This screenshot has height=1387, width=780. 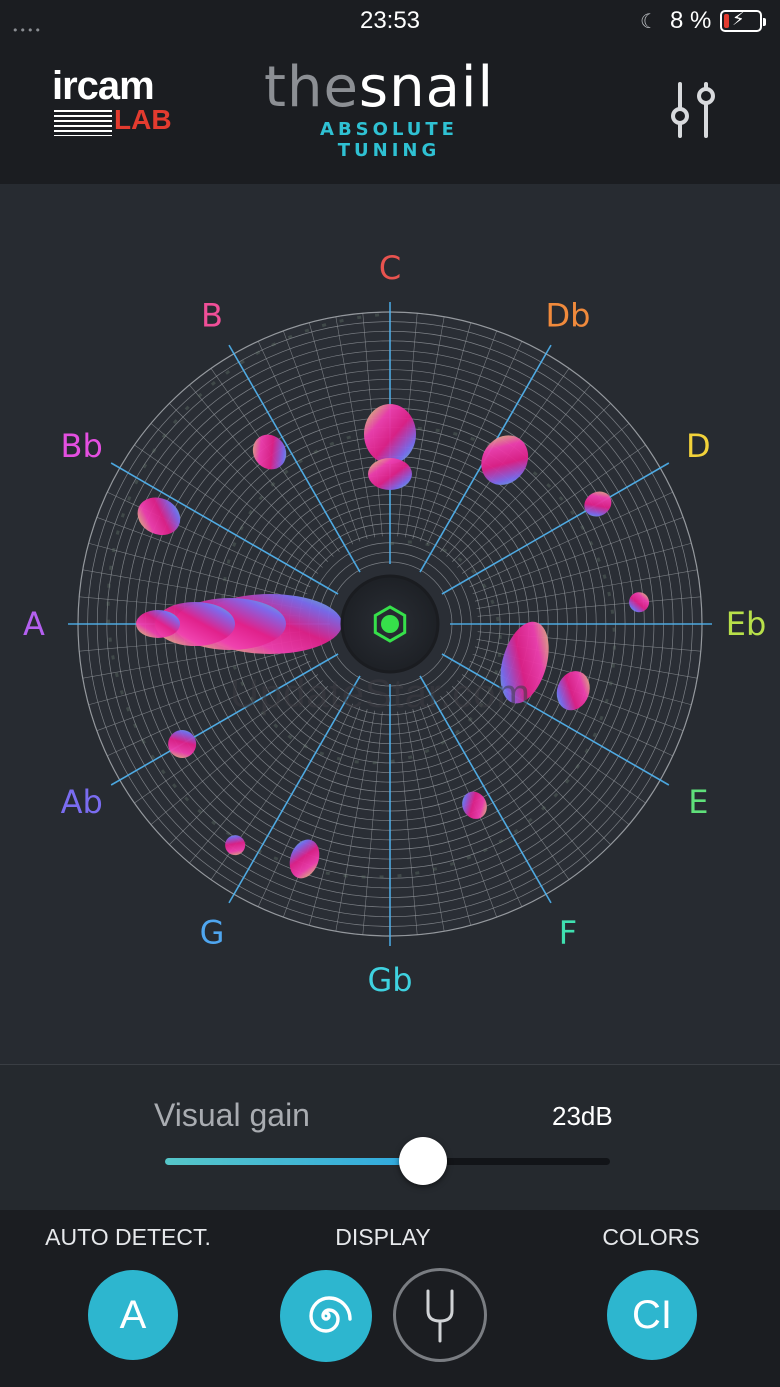 What do you see at coordinates (698, 446) in the screenshot?
I see `note-label-d: D` at bounding box center [698, 446].